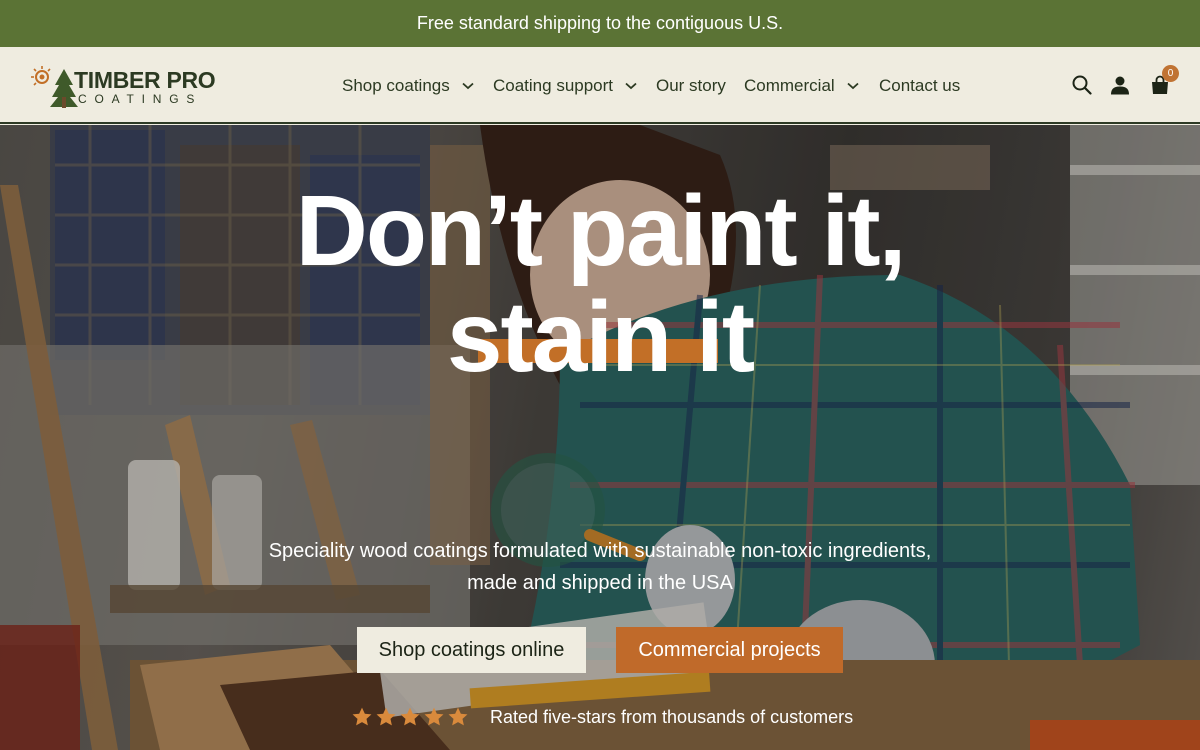  I want to click on nav-our-story-label: Our story, so click(691, 85).